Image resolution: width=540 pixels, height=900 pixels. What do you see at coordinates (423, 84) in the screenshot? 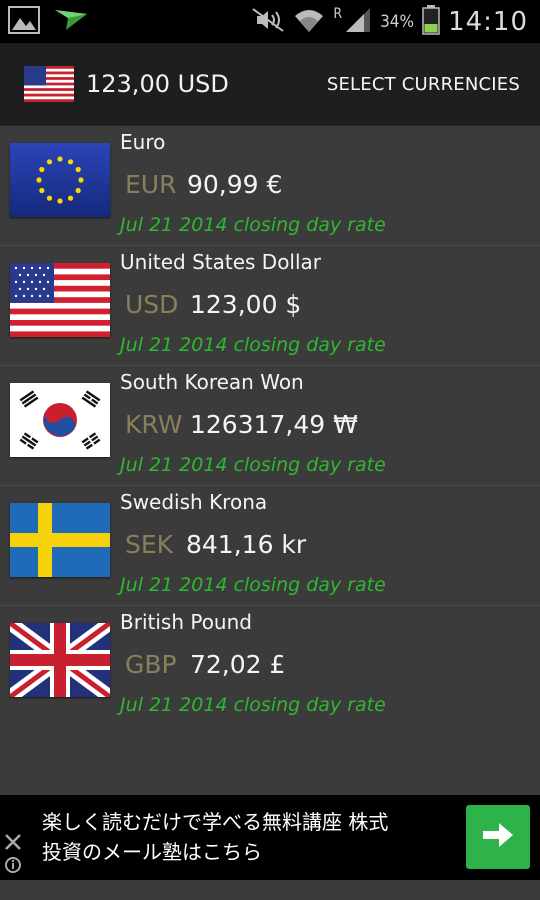
I see `select-currencies-button: SELECT CURRENCIES` at bounding box center [423, 84].